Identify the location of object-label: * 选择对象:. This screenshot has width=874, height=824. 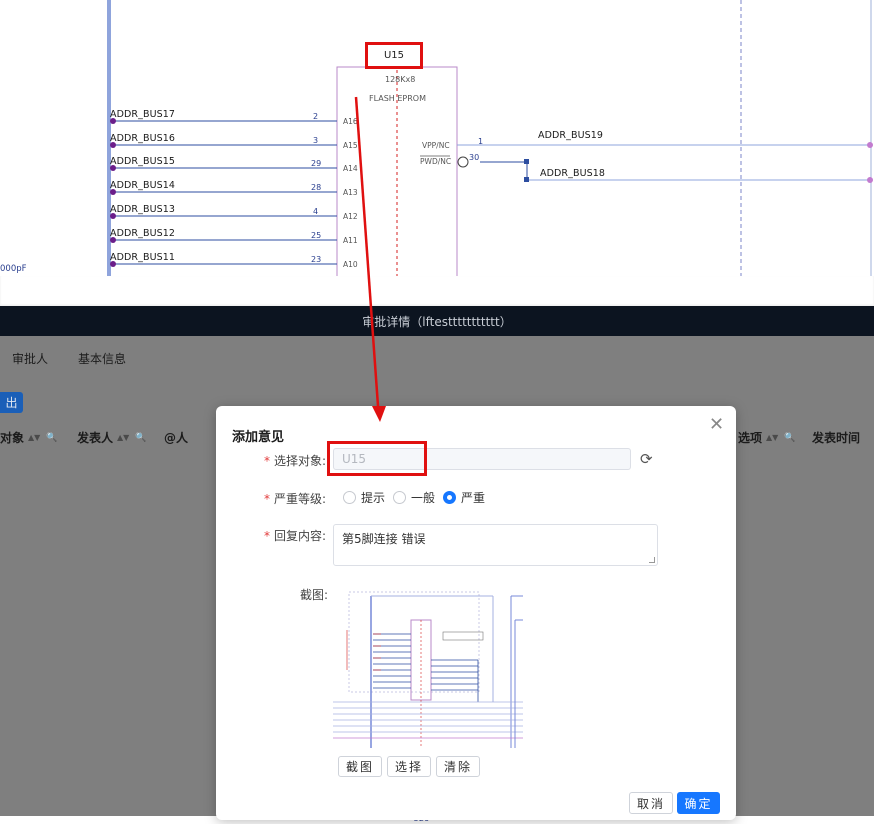
(295, 461).